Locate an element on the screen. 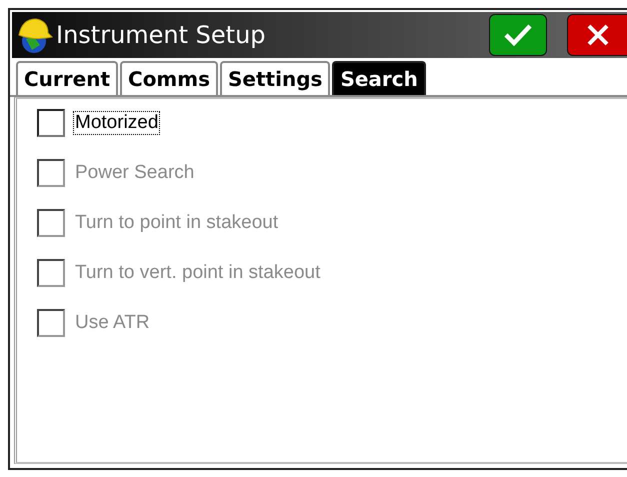  tab: Current is located at coordinates (67, 78).